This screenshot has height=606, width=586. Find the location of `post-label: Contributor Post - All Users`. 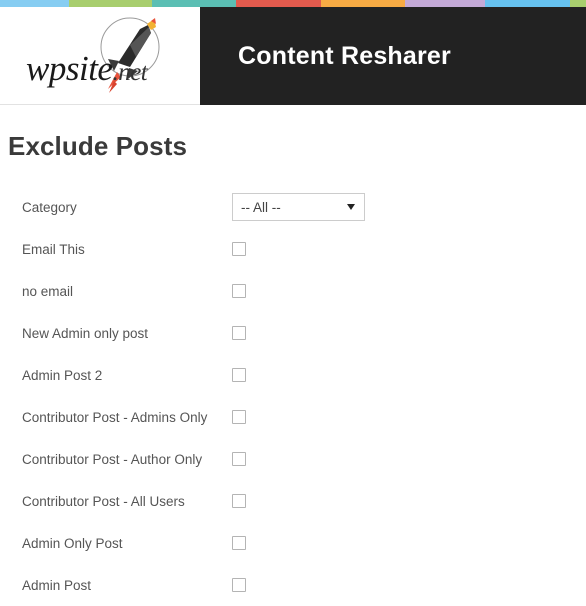

post-label: Contributor Post - All Users is located at coordinates (103, 501).